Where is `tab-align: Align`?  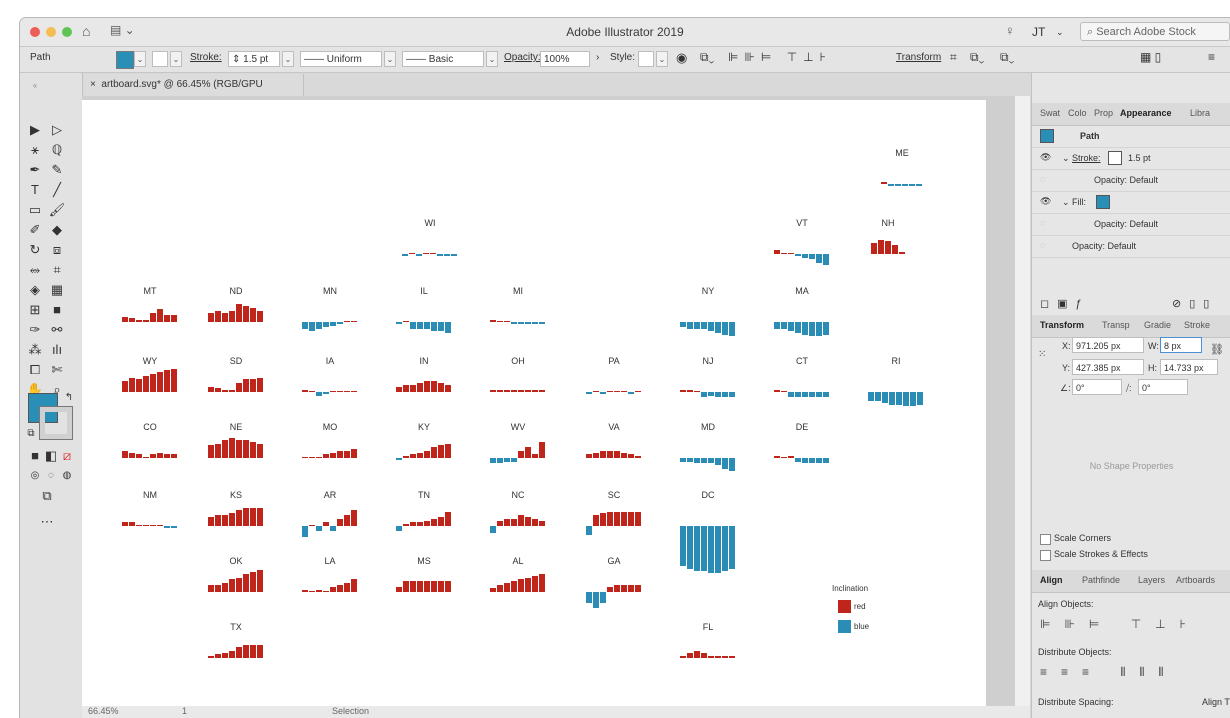
tab-align: Align is located at coordinates (1051, 580).